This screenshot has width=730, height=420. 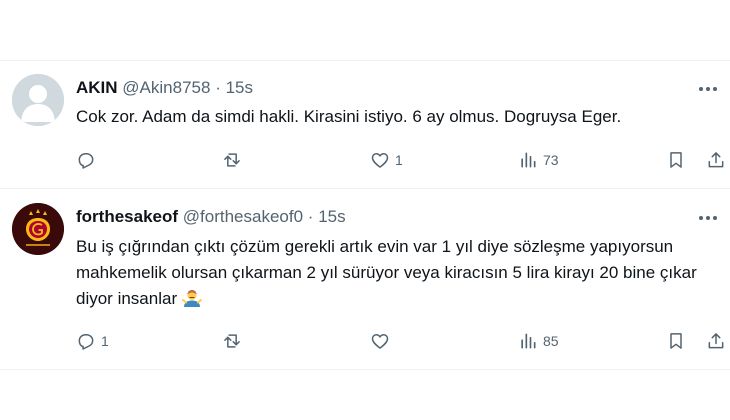 I want to click on default-avatar-icon, so click(x=38, y=100).